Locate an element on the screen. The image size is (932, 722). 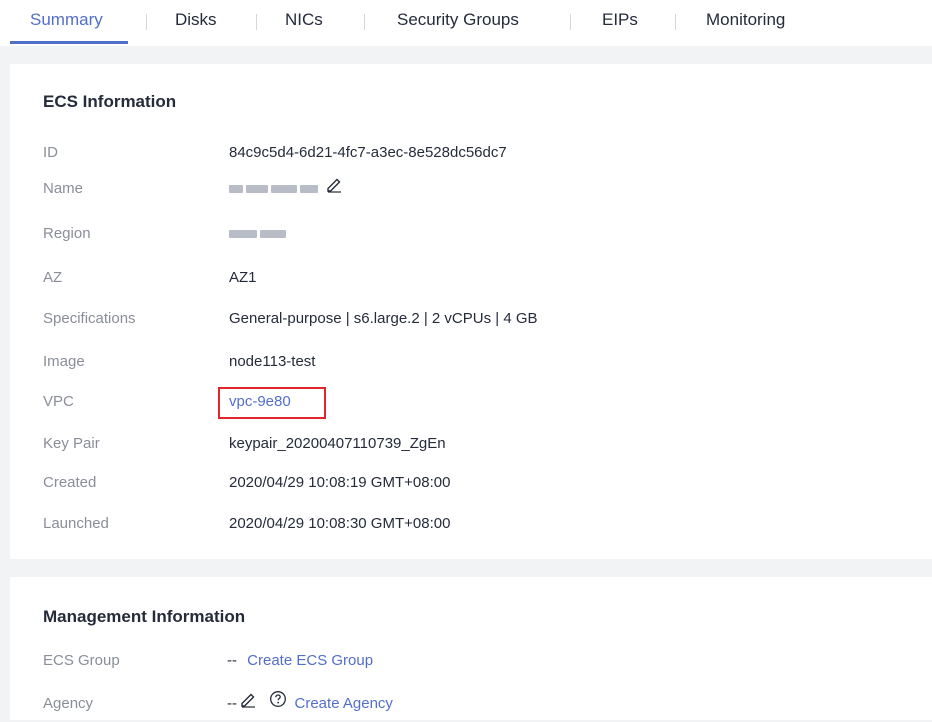
az-value: AZ1 is located at coordinates (243, 277).